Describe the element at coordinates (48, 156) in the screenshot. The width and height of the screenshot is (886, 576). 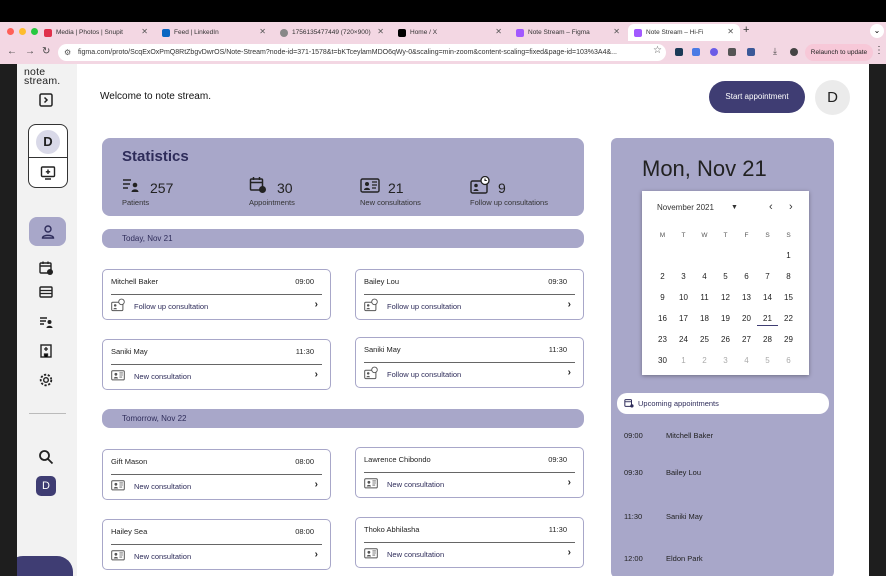
I see `profile-card: D` at that location.